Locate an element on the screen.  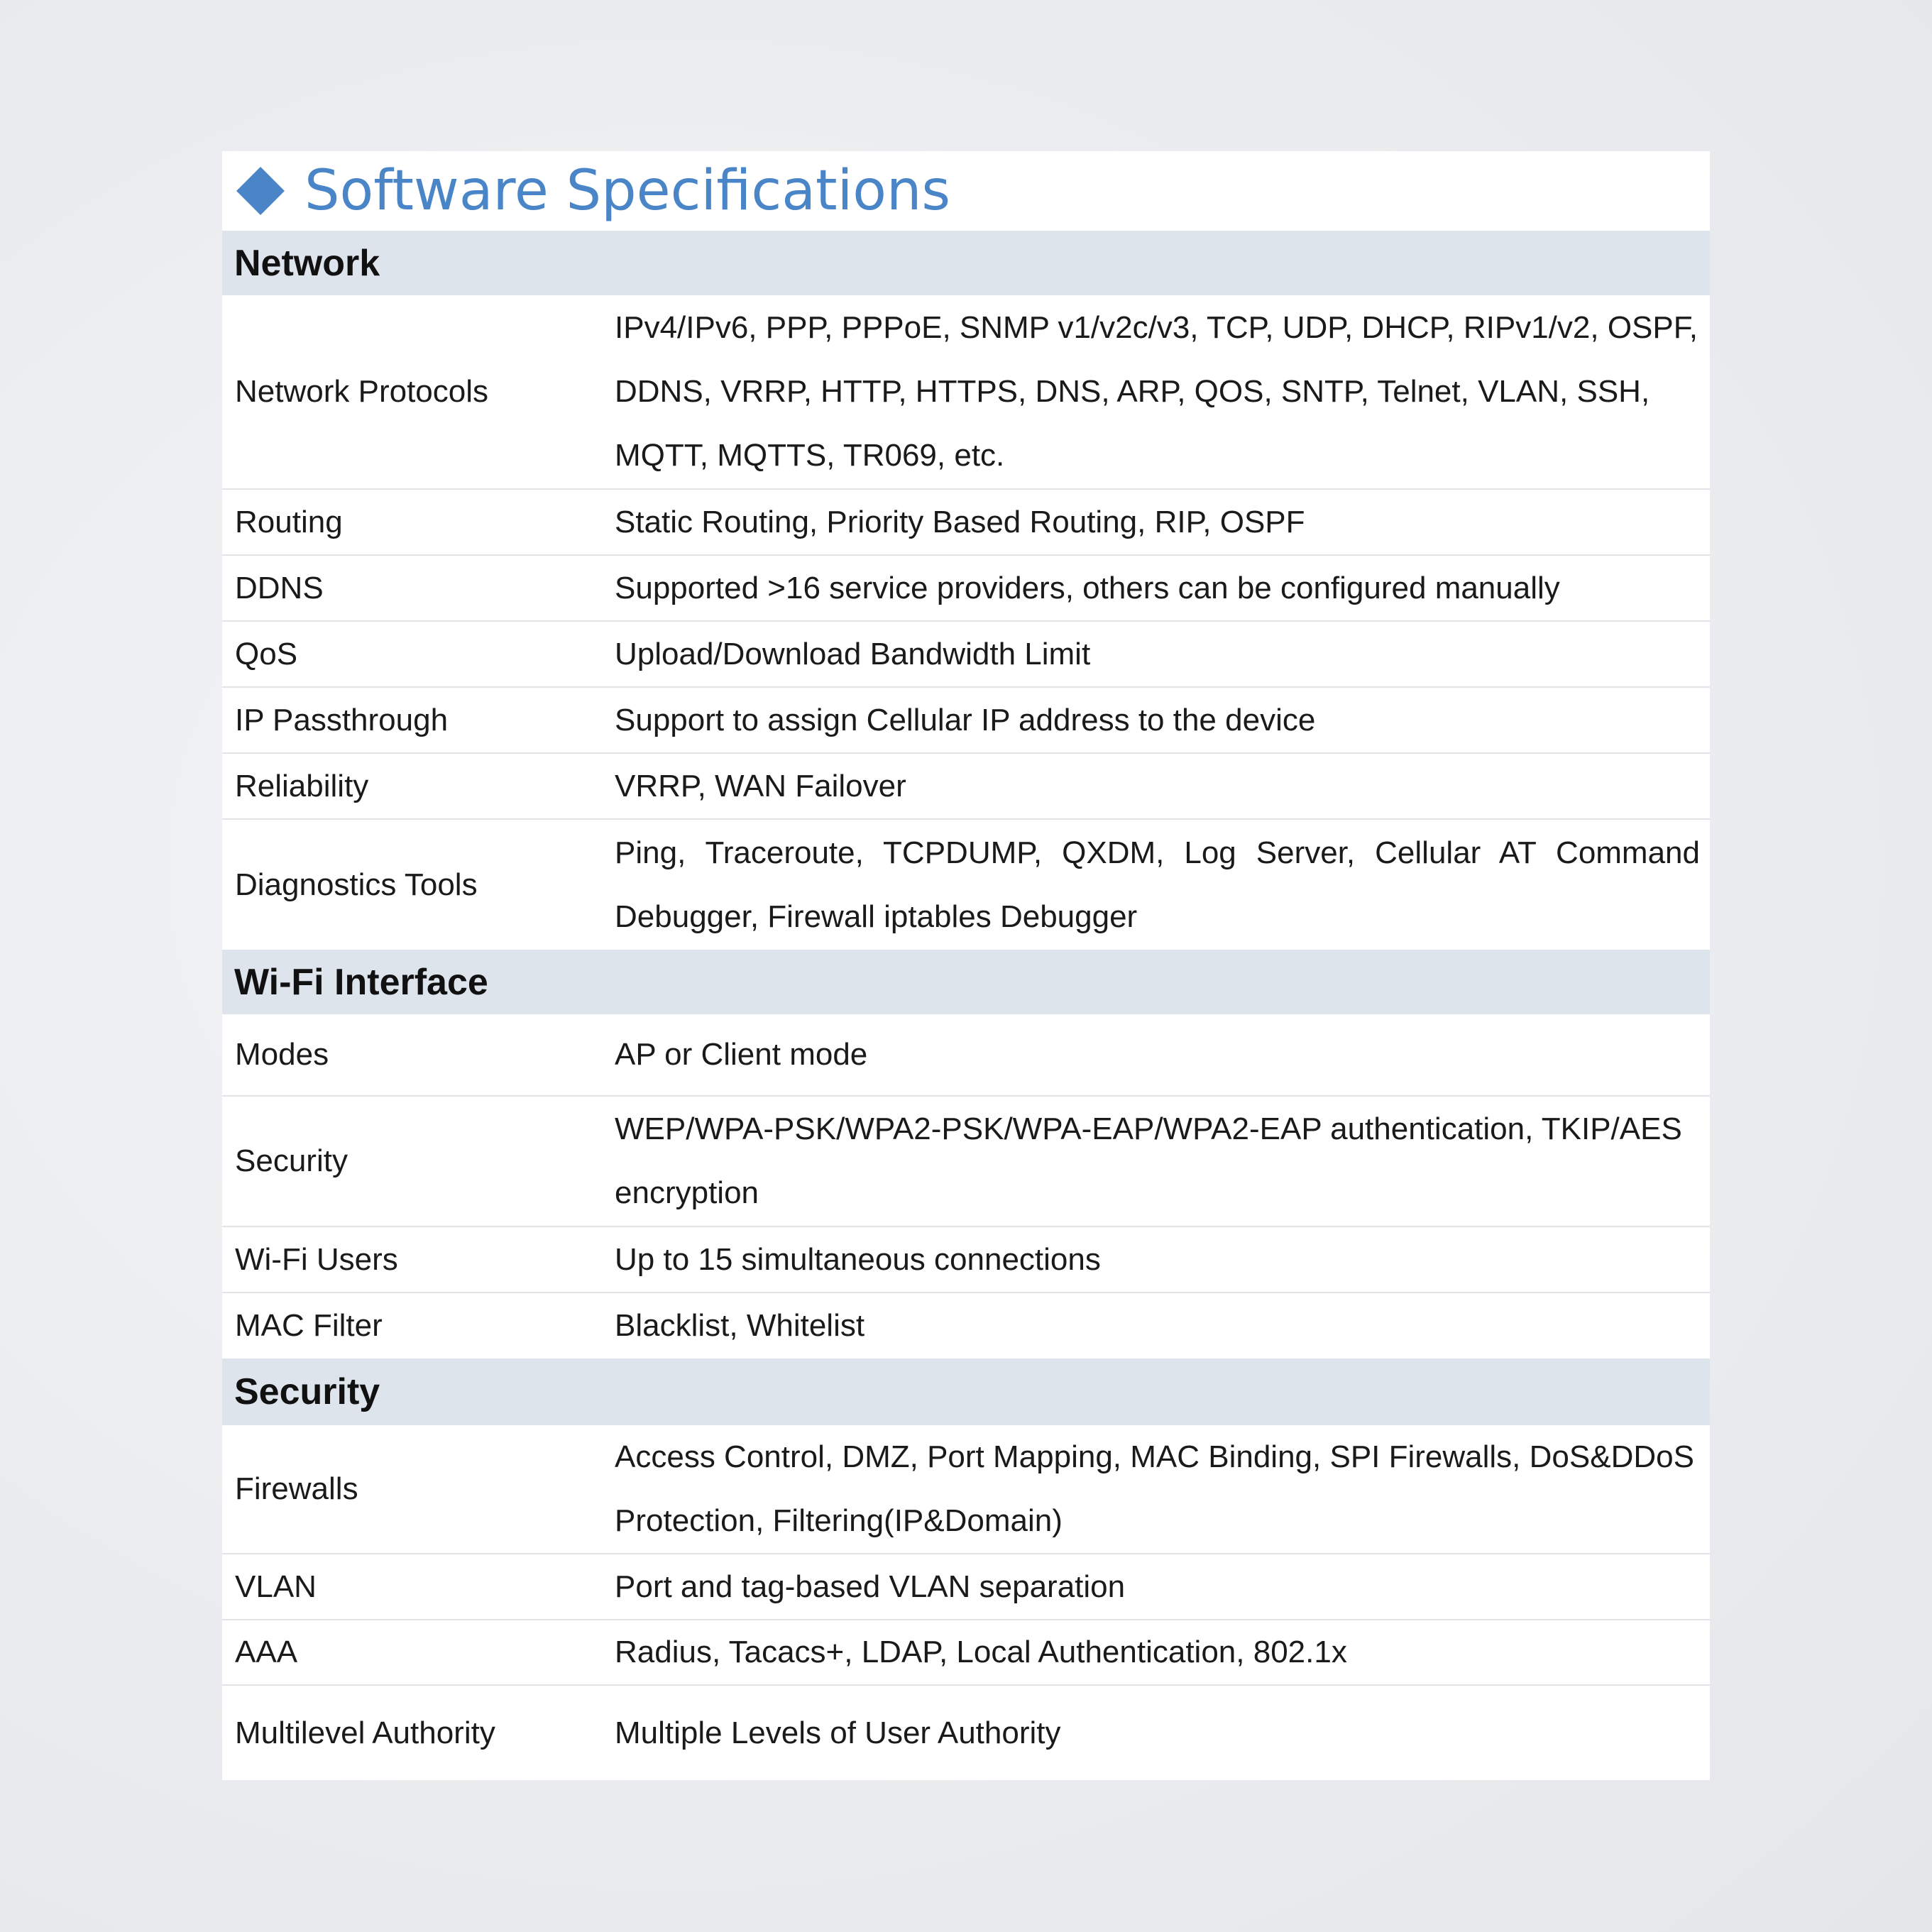
spec-row: Modes AP or Client mode is located at coordinates (966, 1055).